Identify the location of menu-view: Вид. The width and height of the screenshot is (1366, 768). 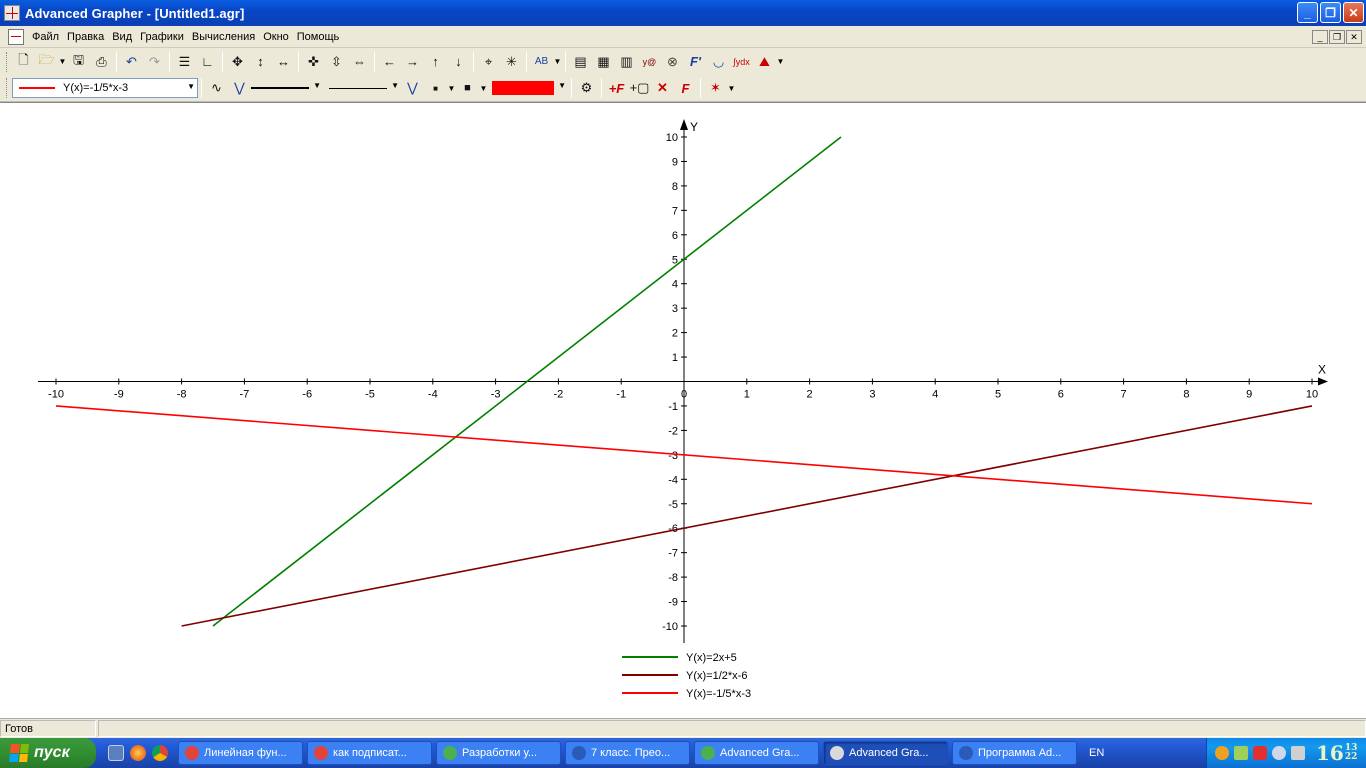
(122, 37).